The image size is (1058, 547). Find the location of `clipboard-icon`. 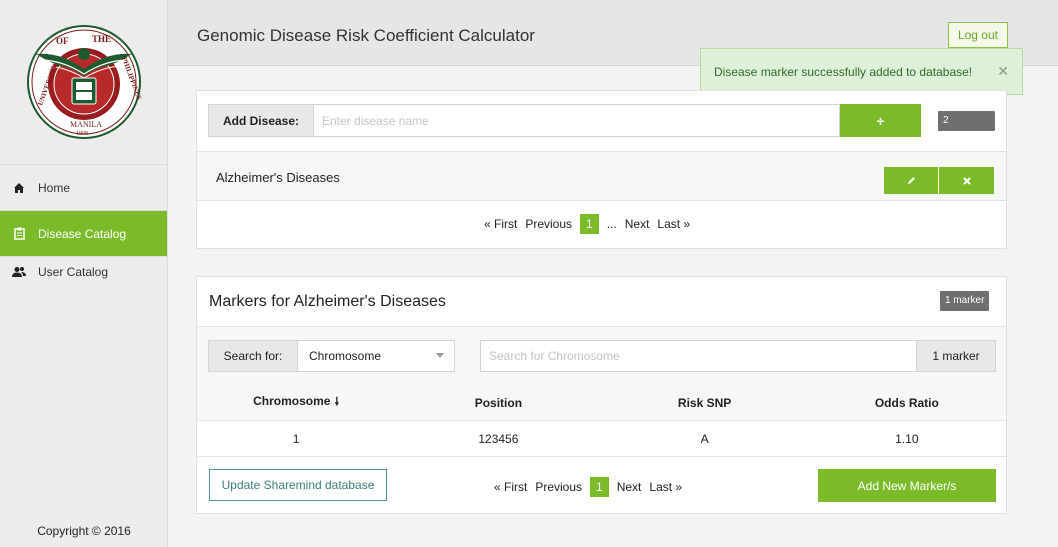

clipboard-icon is located at coordinates (19, 234).